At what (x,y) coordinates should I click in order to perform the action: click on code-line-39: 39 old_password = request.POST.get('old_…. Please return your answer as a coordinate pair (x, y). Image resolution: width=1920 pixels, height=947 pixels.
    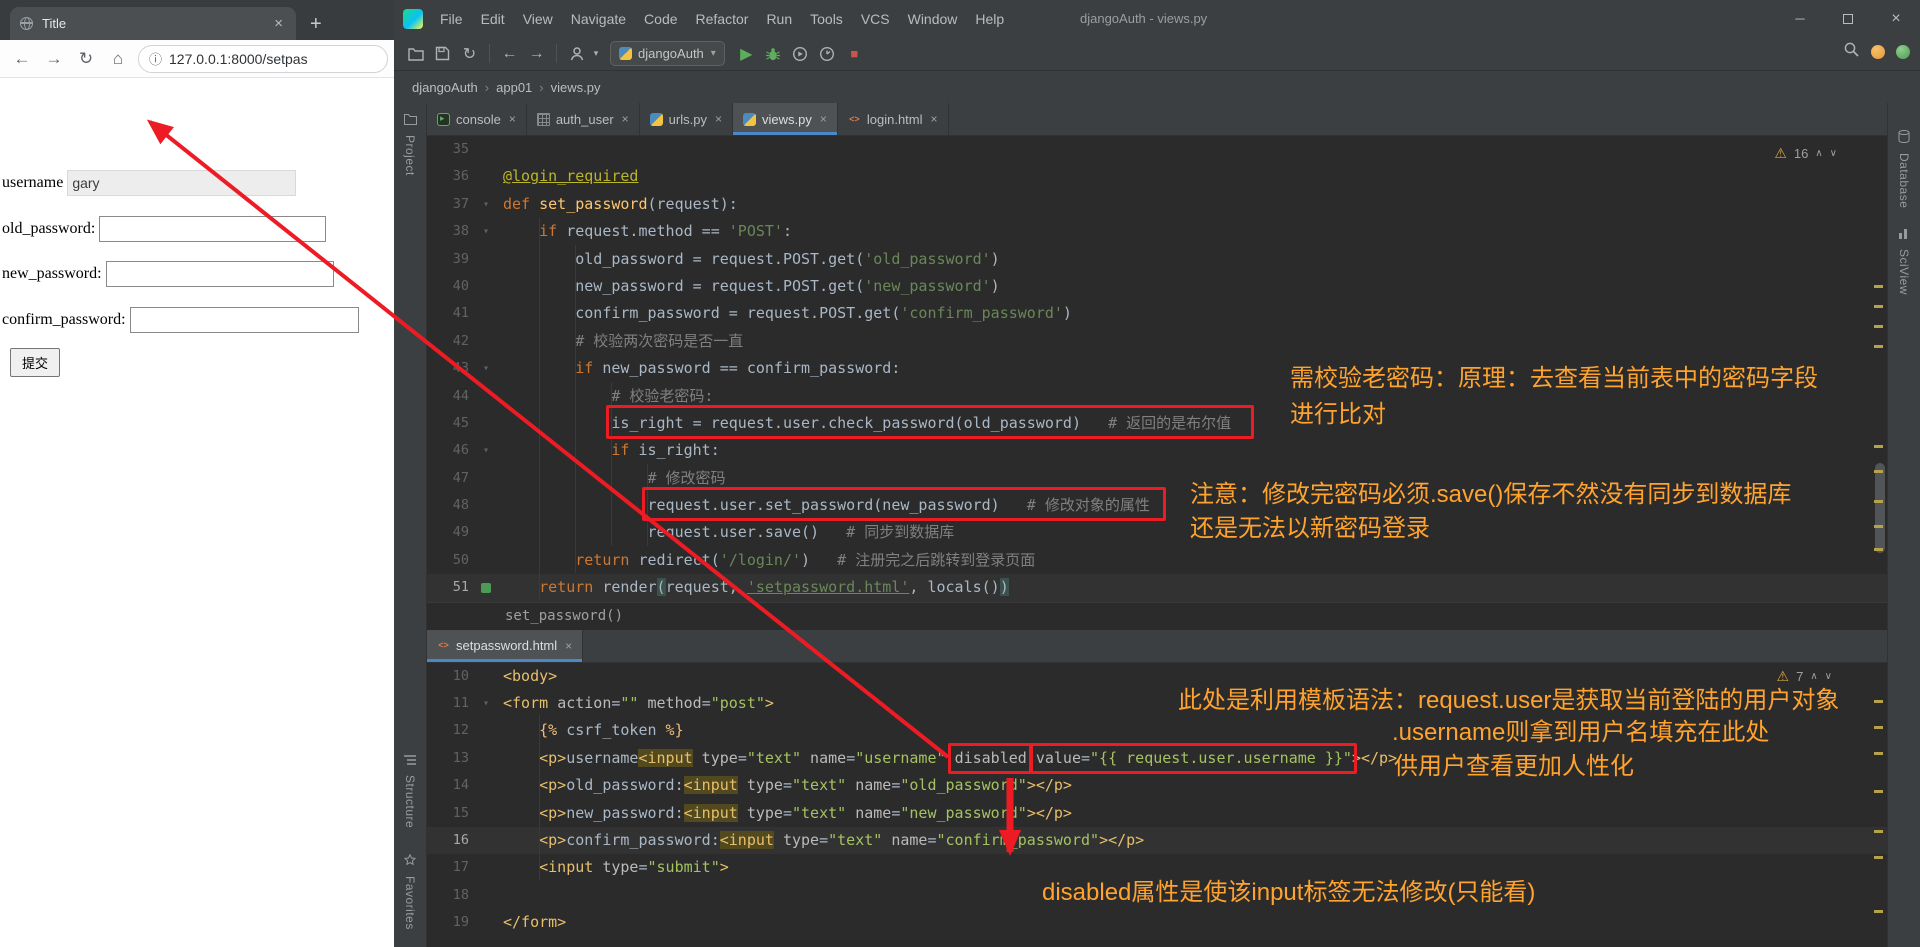
    Looking at the image, I should click on (1157, 259).